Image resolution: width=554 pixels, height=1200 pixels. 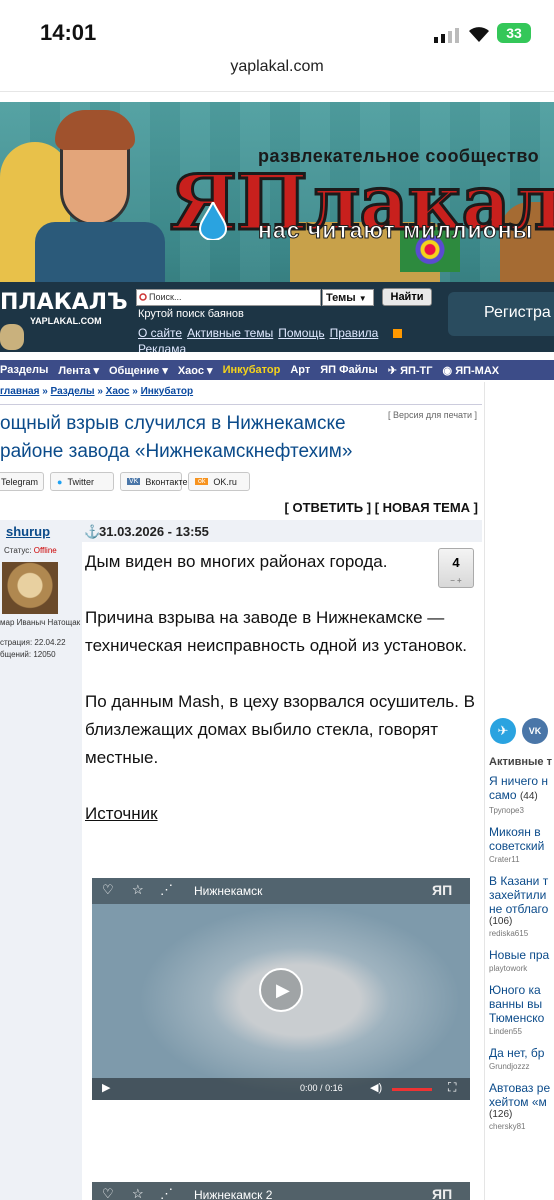 I want to click on nav-art: Арт, so click(x=300, y=370).